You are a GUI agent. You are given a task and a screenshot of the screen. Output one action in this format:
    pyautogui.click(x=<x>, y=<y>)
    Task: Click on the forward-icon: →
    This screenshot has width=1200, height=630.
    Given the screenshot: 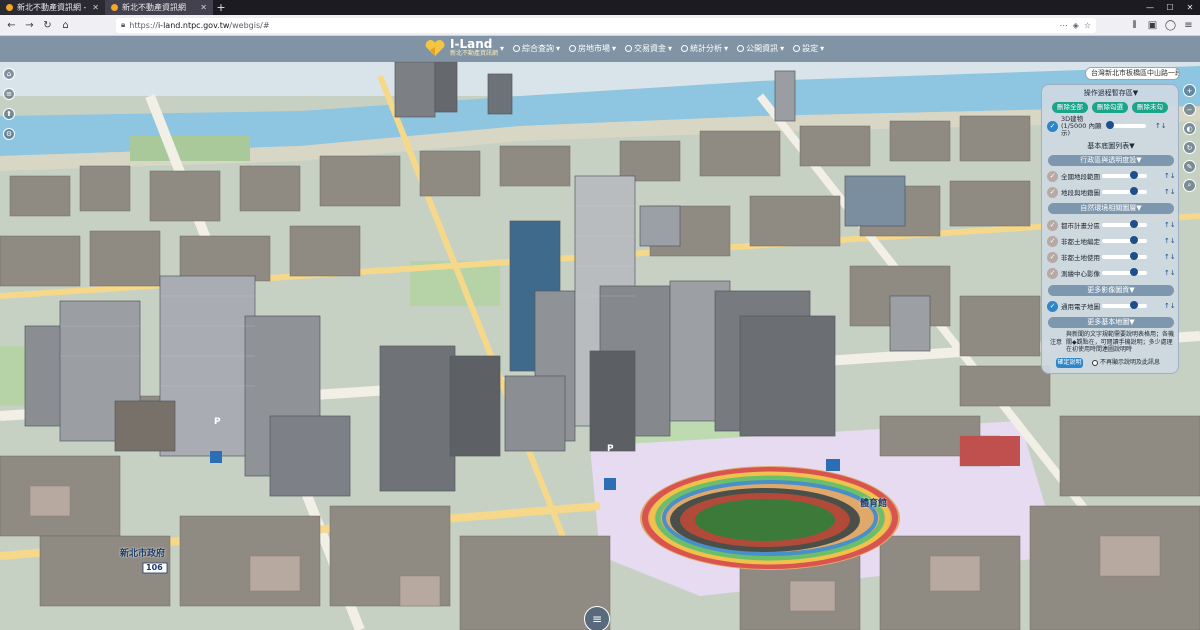 What is the action you would take?
    pyautogui.click(x=29, y=25)
    